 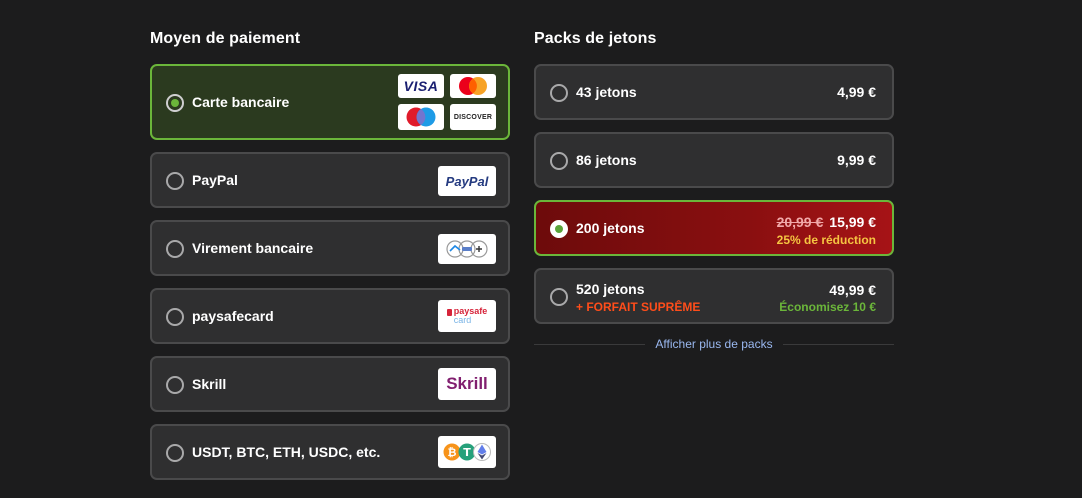 I want to click on maestro-logo, so click(x=421, y=117).